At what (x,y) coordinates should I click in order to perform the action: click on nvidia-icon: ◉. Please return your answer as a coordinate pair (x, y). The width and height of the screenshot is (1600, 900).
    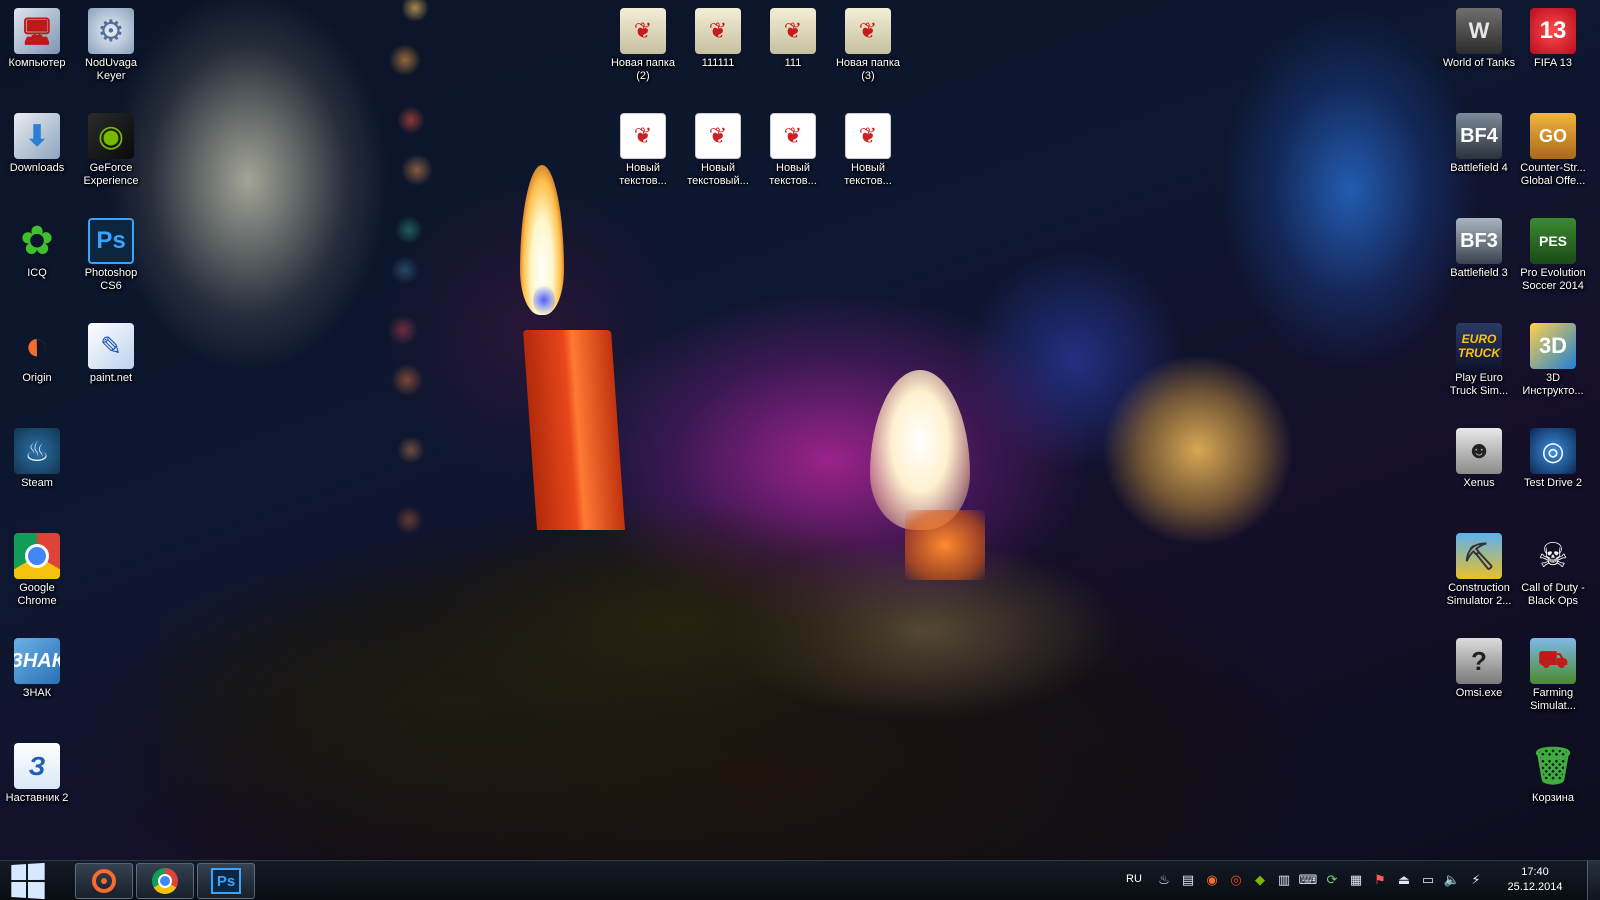
    Looking at the image, I should click on (111, 136).